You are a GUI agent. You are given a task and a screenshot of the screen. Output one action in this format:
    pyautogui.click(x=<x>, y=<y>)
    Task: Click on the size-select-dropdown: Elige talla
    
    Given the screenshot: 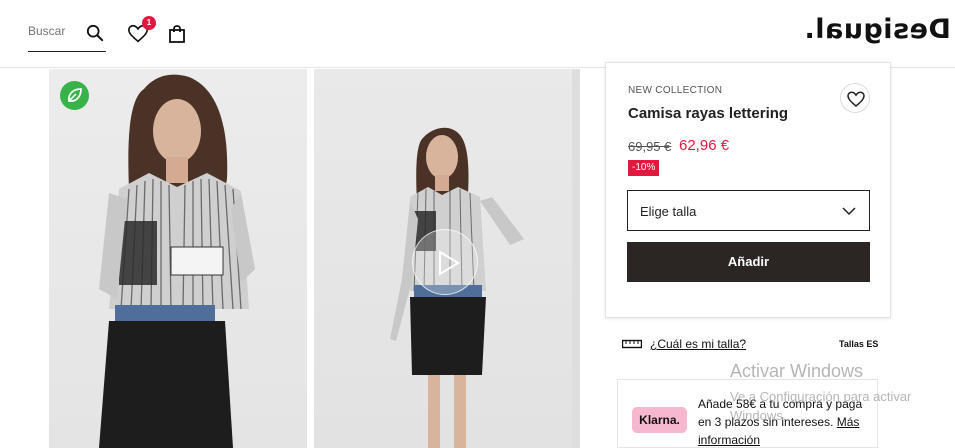 What is the action you would take?
    pyautogui.click(x=748, y=210)
    